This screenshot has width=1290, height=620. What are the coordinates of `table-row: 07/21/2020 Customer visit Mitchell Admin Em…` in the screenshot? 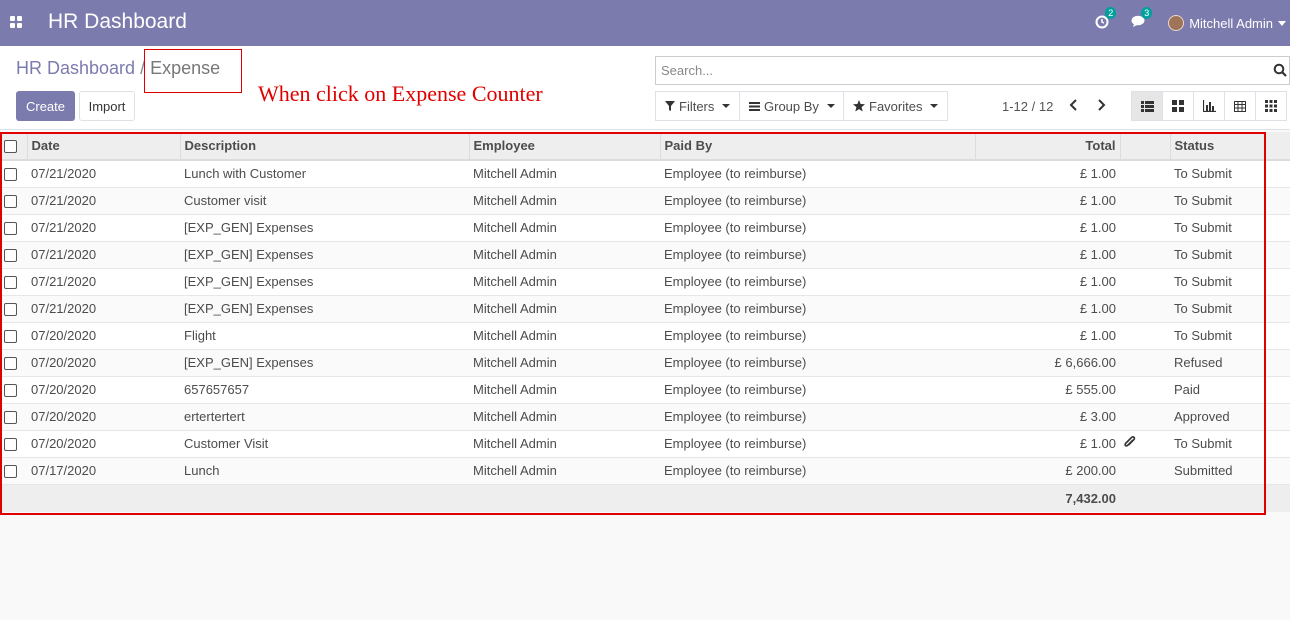 It's located at (645, 201).